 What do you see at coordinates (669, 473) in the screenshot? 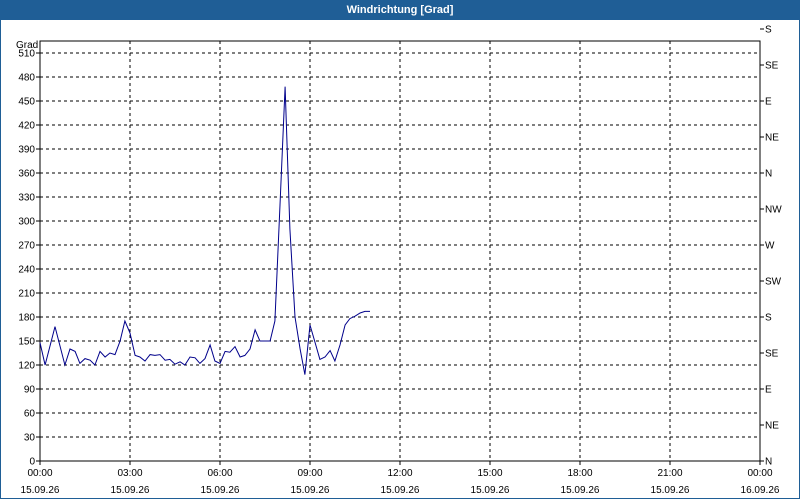
I see `x-tick-time: 21:00` at bounding box center [669, 473].